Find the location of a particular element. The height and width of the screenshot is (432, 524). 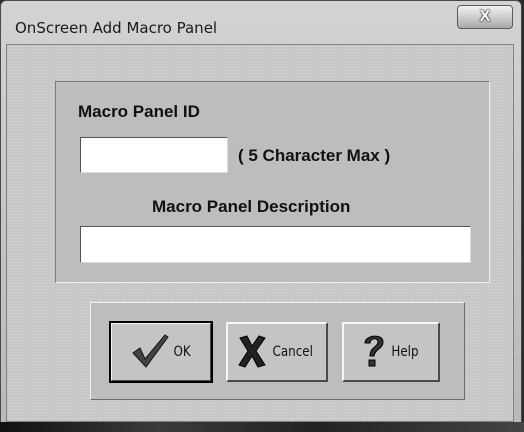

id-length-hint: ( 5 Character Max ) is located at coordinates (314, 155).